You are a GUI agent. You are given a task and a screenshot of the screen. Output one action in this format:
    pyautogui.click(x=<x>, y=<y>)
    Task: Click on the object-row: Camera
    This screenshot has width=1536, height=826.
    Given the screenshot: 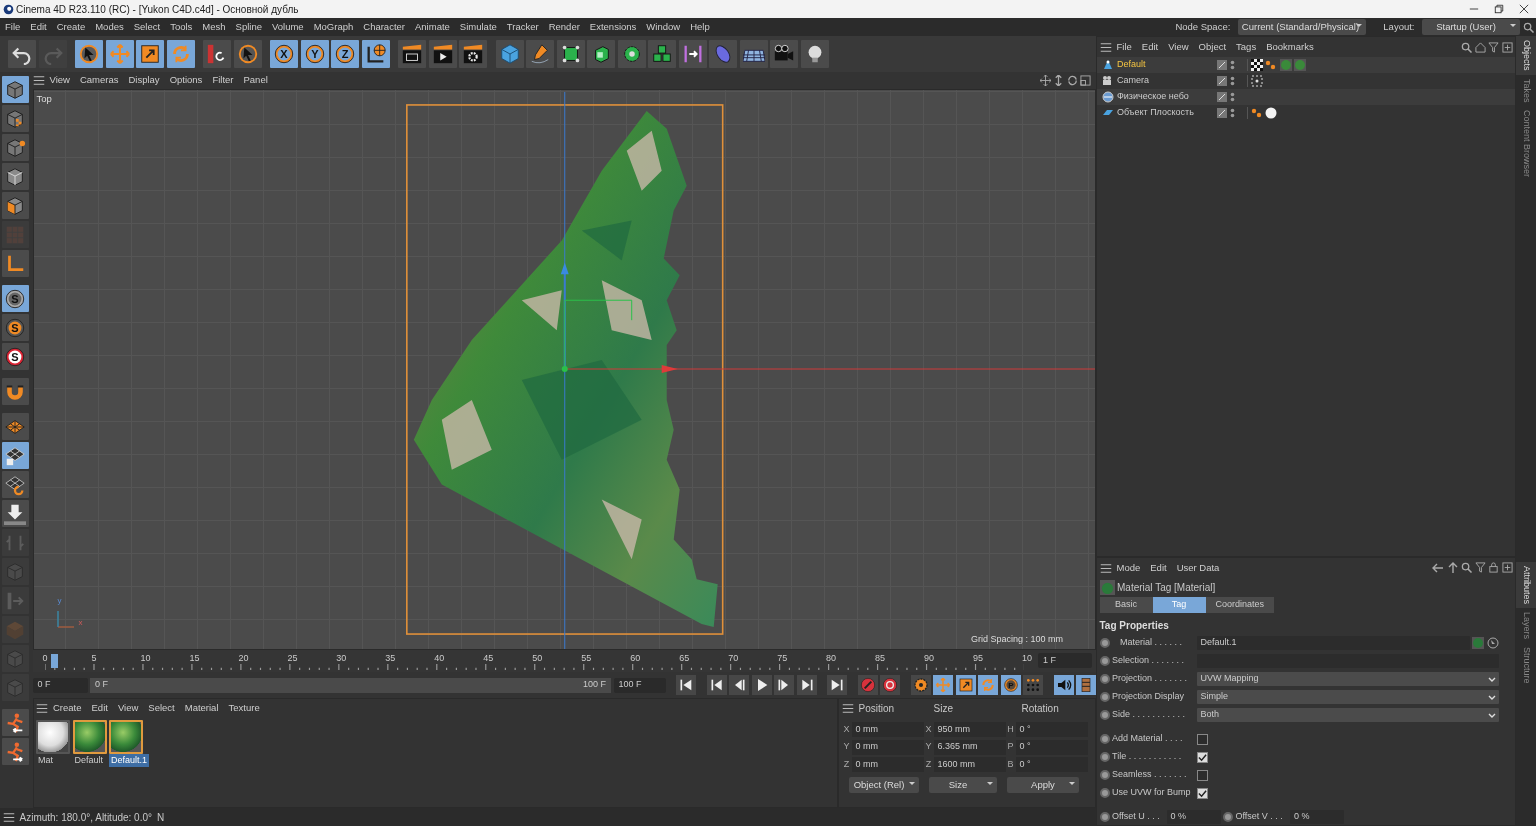 What is the action you would take?
    pyautogui.click(x=1306, y=81)
    